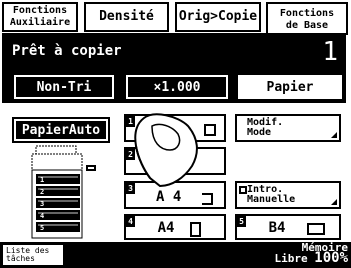 This screenshot has height=268, width=351. I want to click on memory-free-label: Libre, so click(291, 258).